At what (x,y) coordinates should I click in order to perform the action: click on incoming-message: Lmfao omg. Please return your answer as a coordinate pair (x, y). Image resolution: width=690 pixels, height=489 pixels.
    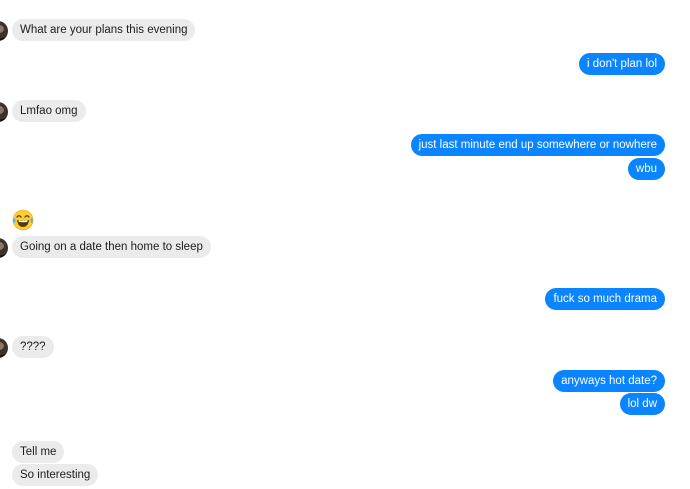
    Looking at the image, I should click on (49, 111).